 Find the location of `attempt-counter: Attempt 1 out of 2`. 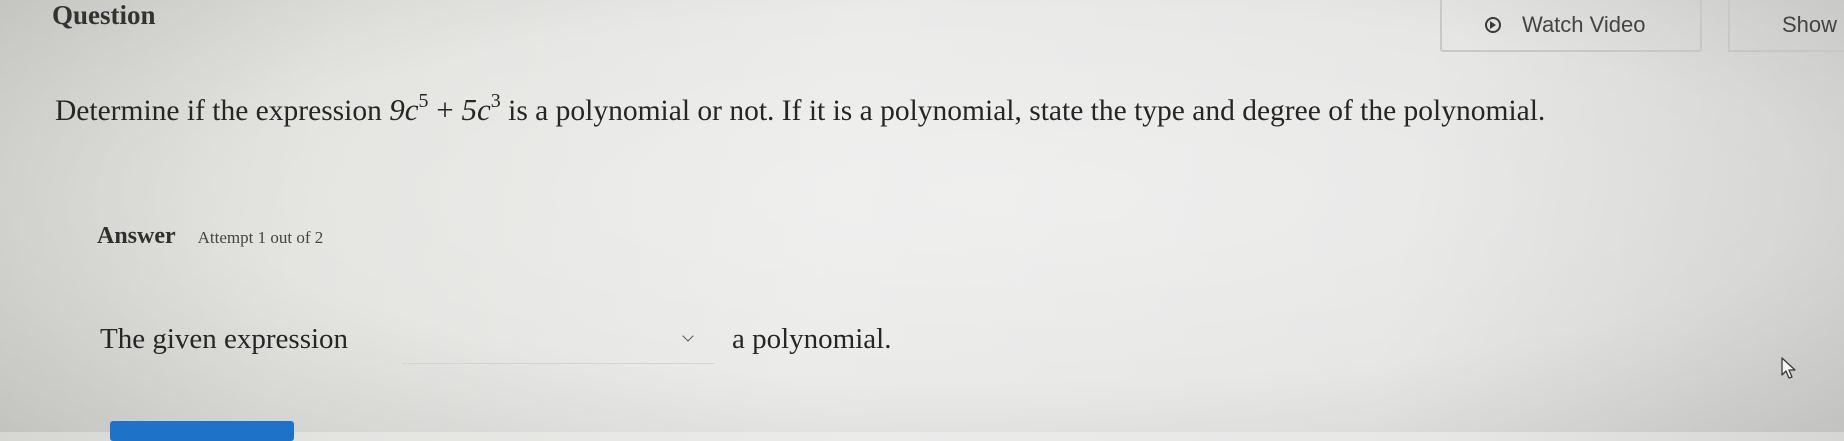

attempt-counter: Attempt 1 out of 2 is located at coordinates (260, 237).